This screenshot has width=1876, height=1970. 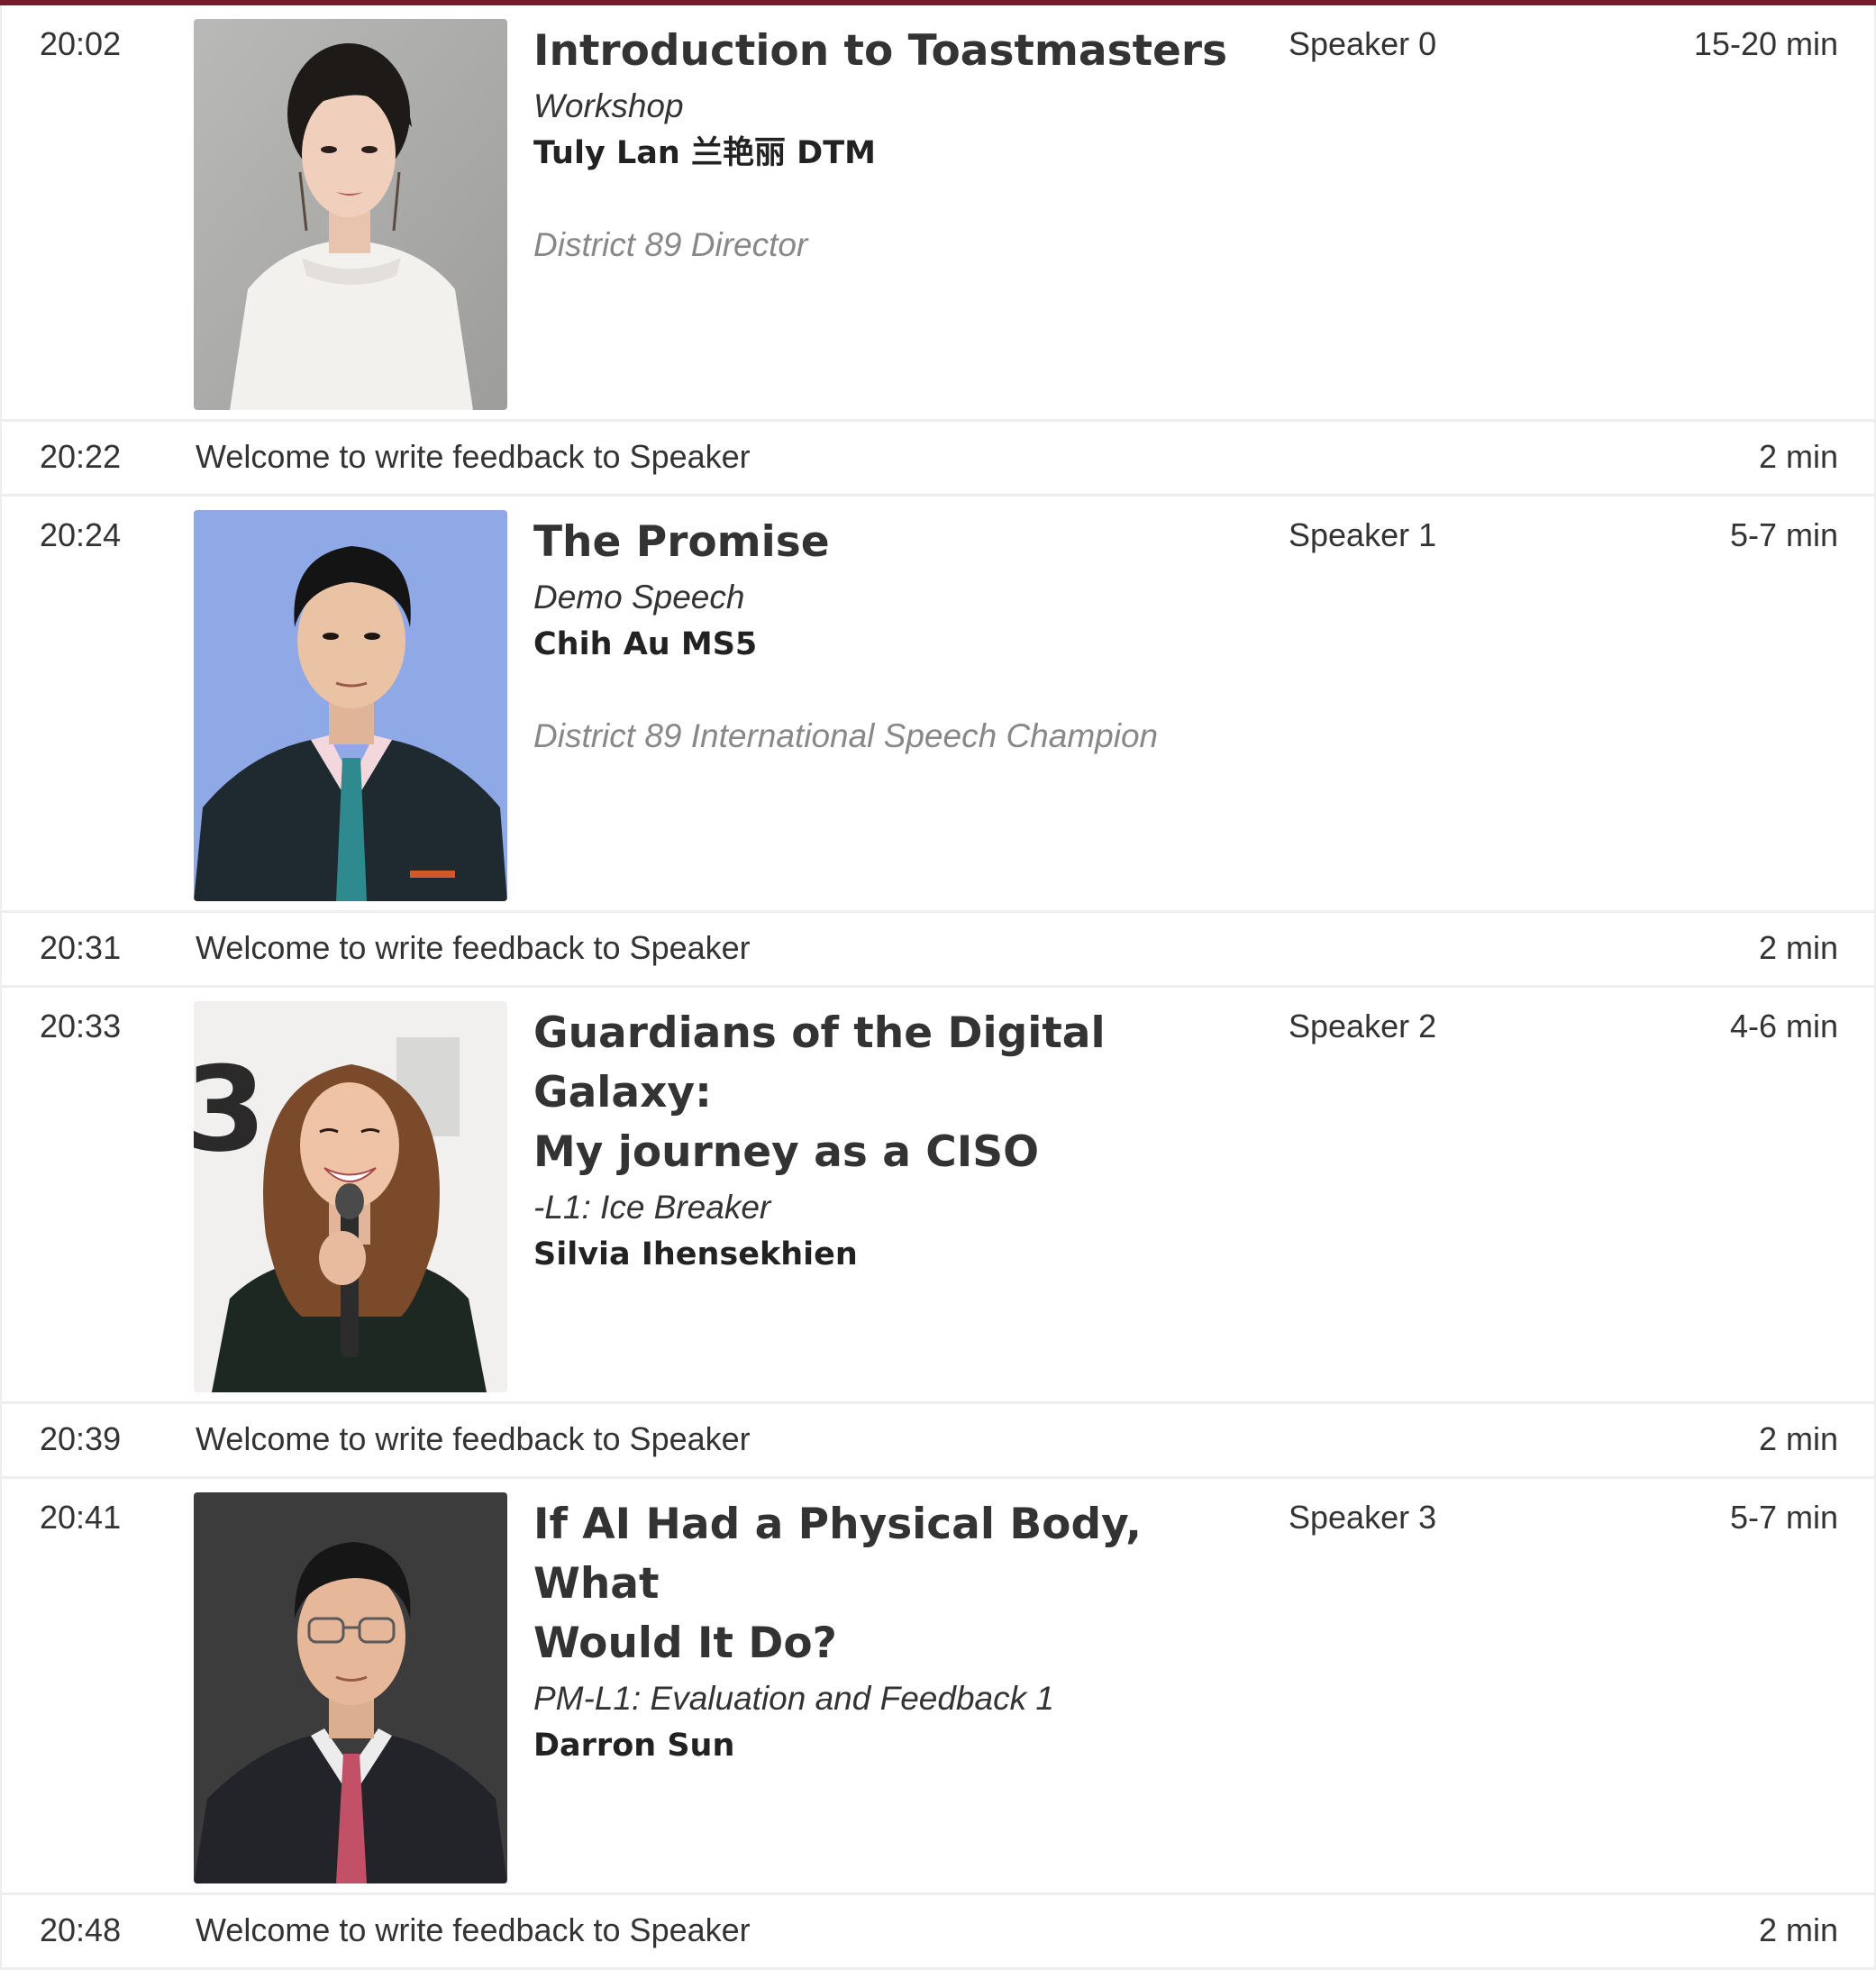 I want to click on speaker-name: Darron Sun, so click(x=634, y=1746).